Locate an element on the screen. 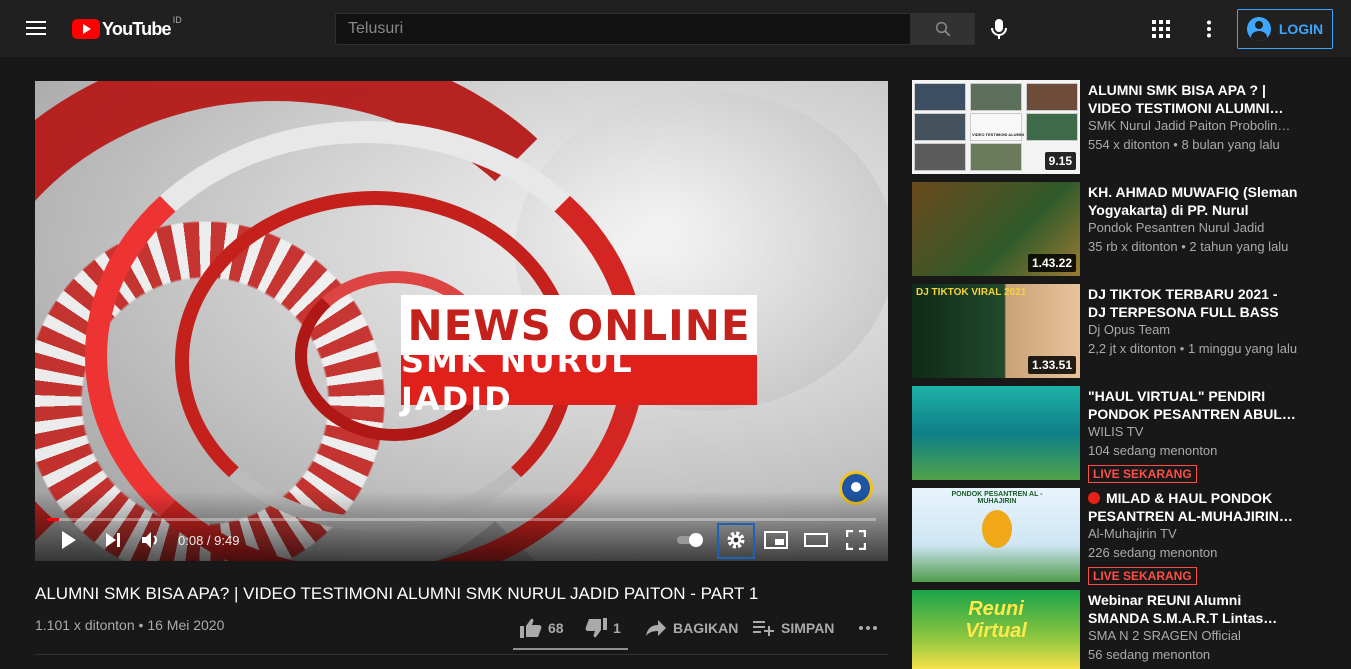 Image resolution: width=1351 pixels, height=669 pixels. login-button: LOGIN is located at coordinates (1285, 29).